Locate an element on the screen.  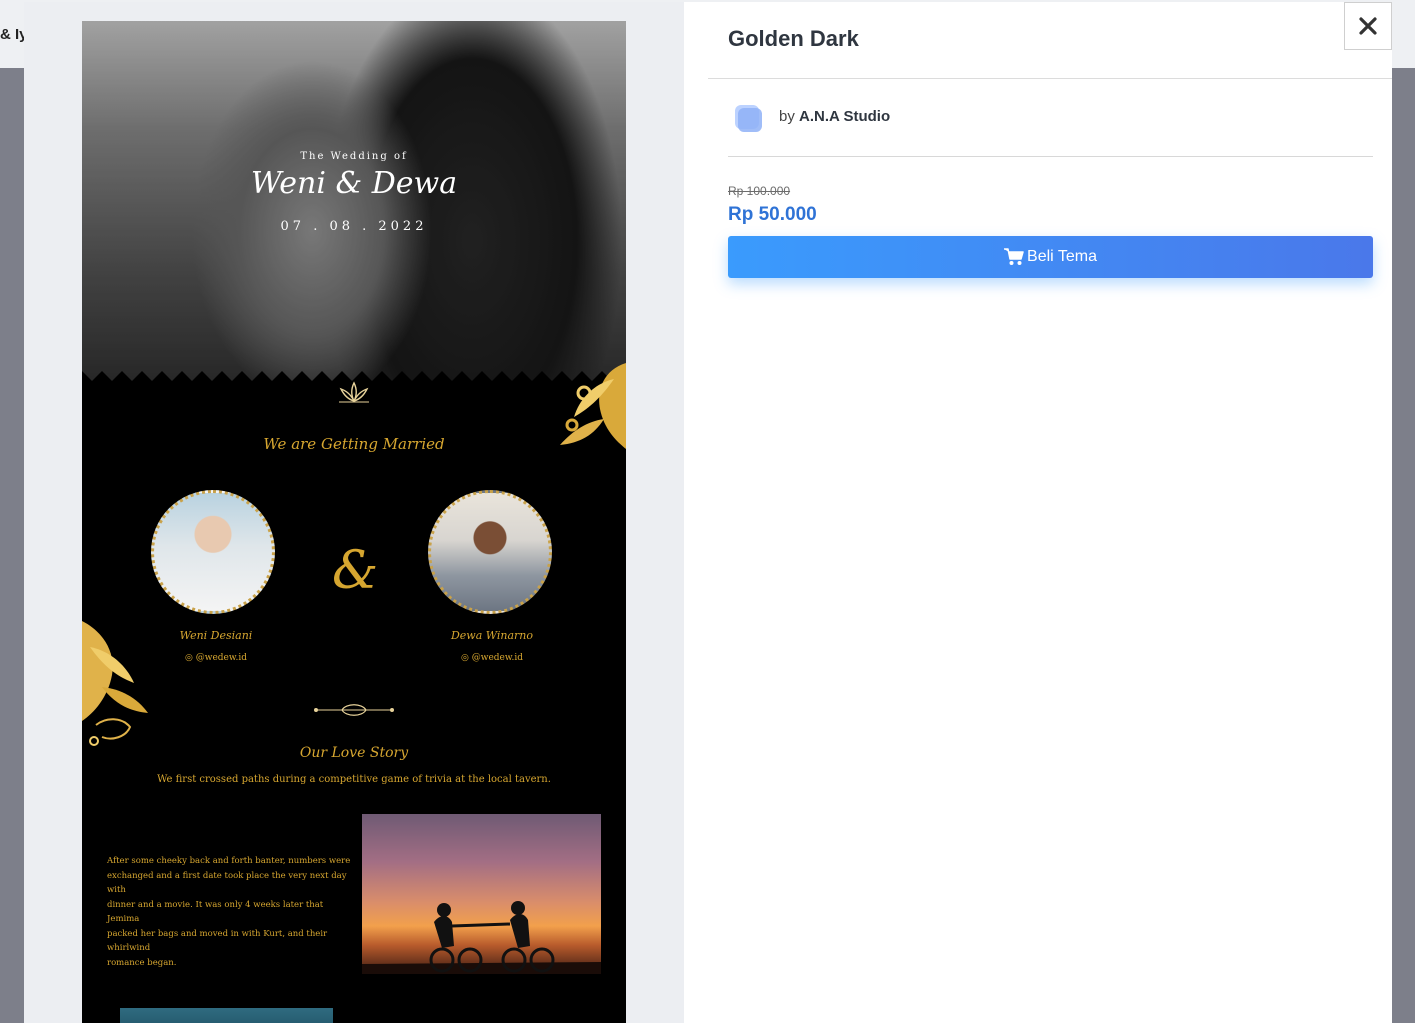
buy-theme-button: Beli Tema is located at coordinates (1050, 257).